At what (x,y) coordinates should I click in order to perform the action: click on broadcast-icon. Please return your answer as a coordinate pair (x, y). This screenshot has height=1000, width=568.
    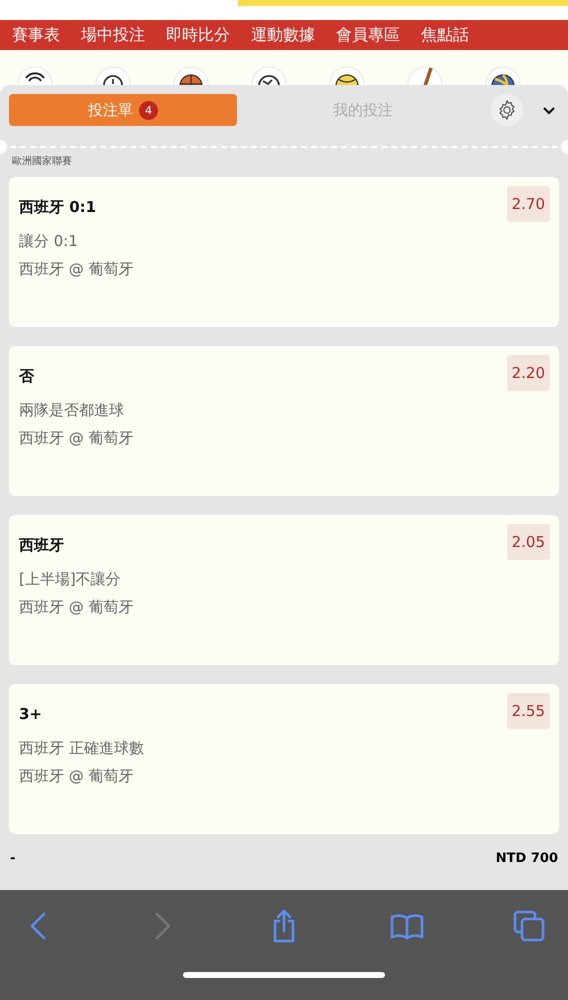
    Looking at the image, I should click on (35, 75).